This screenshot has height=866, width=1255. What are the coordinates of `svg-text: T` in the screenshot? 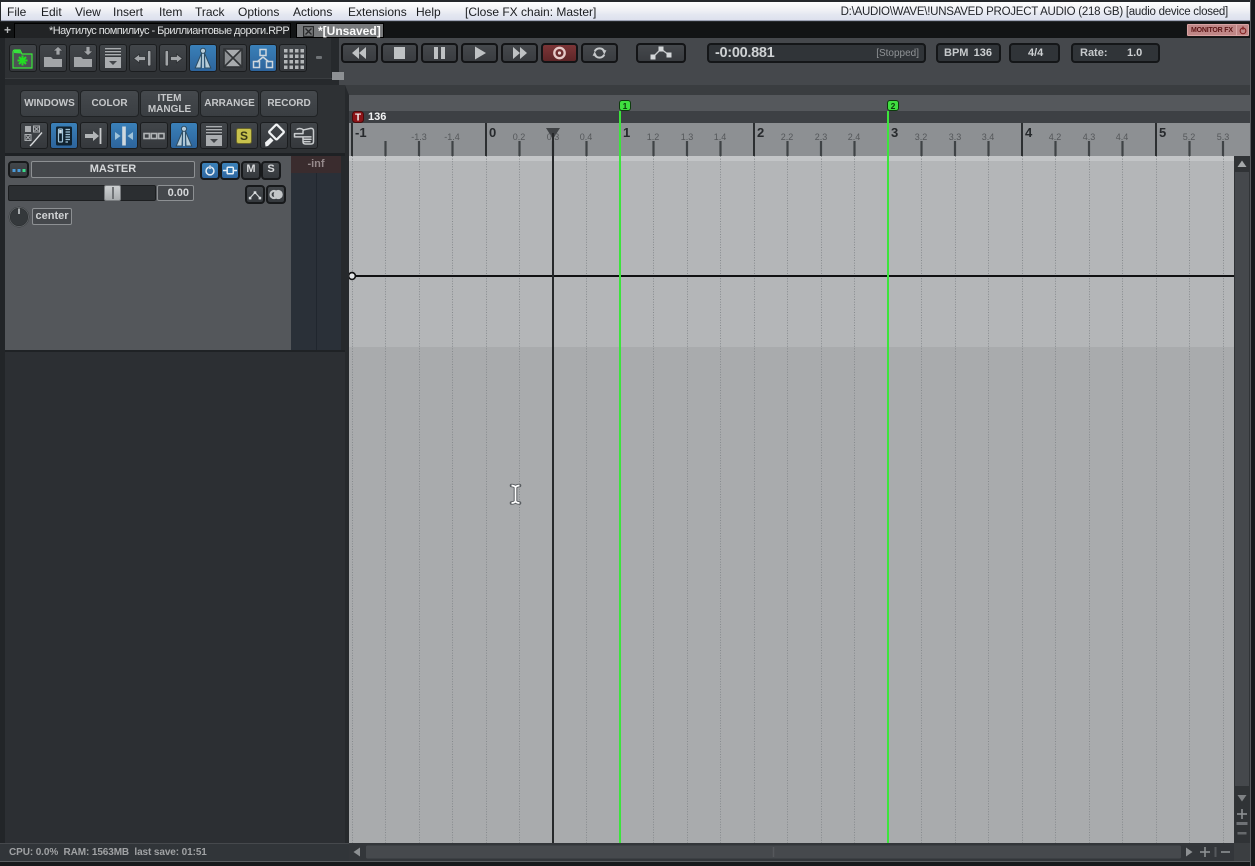 It's located at (358, 118).